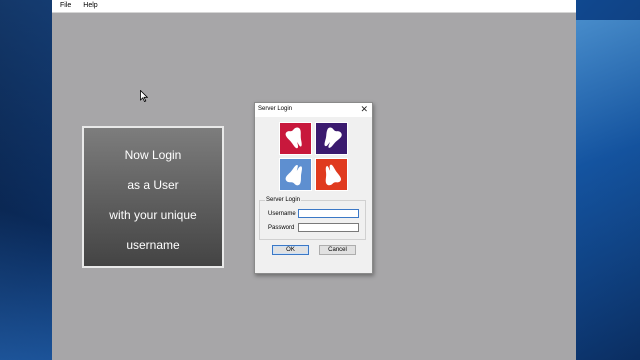  Describe the element at coordinates (61, 6) in the screenshot. I see `menu-file: File` at that location.